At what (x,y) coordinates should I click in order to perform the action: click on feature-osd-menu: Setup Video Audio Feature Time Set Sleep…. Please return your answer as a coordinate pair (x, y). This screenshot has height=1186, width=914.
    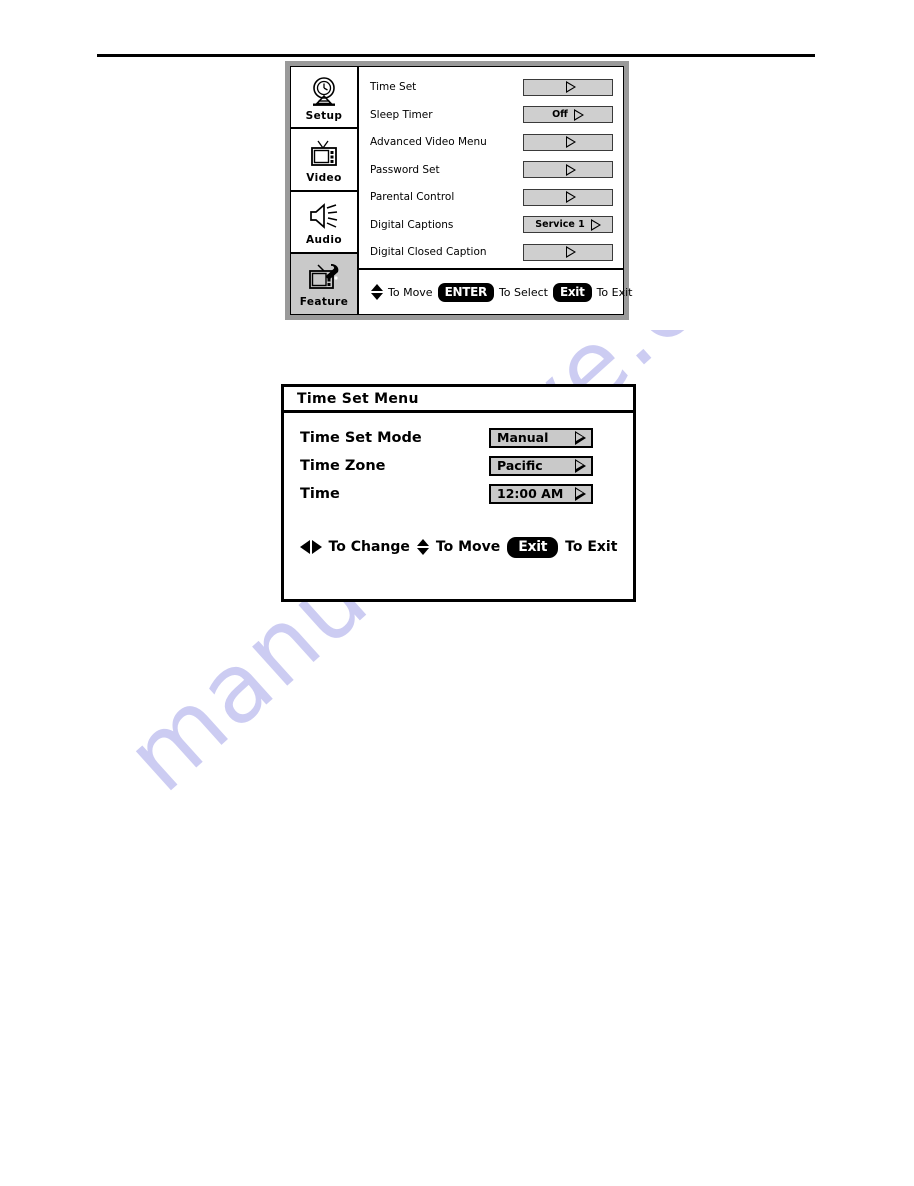
    Looking at the image, I should click on (458, 190).